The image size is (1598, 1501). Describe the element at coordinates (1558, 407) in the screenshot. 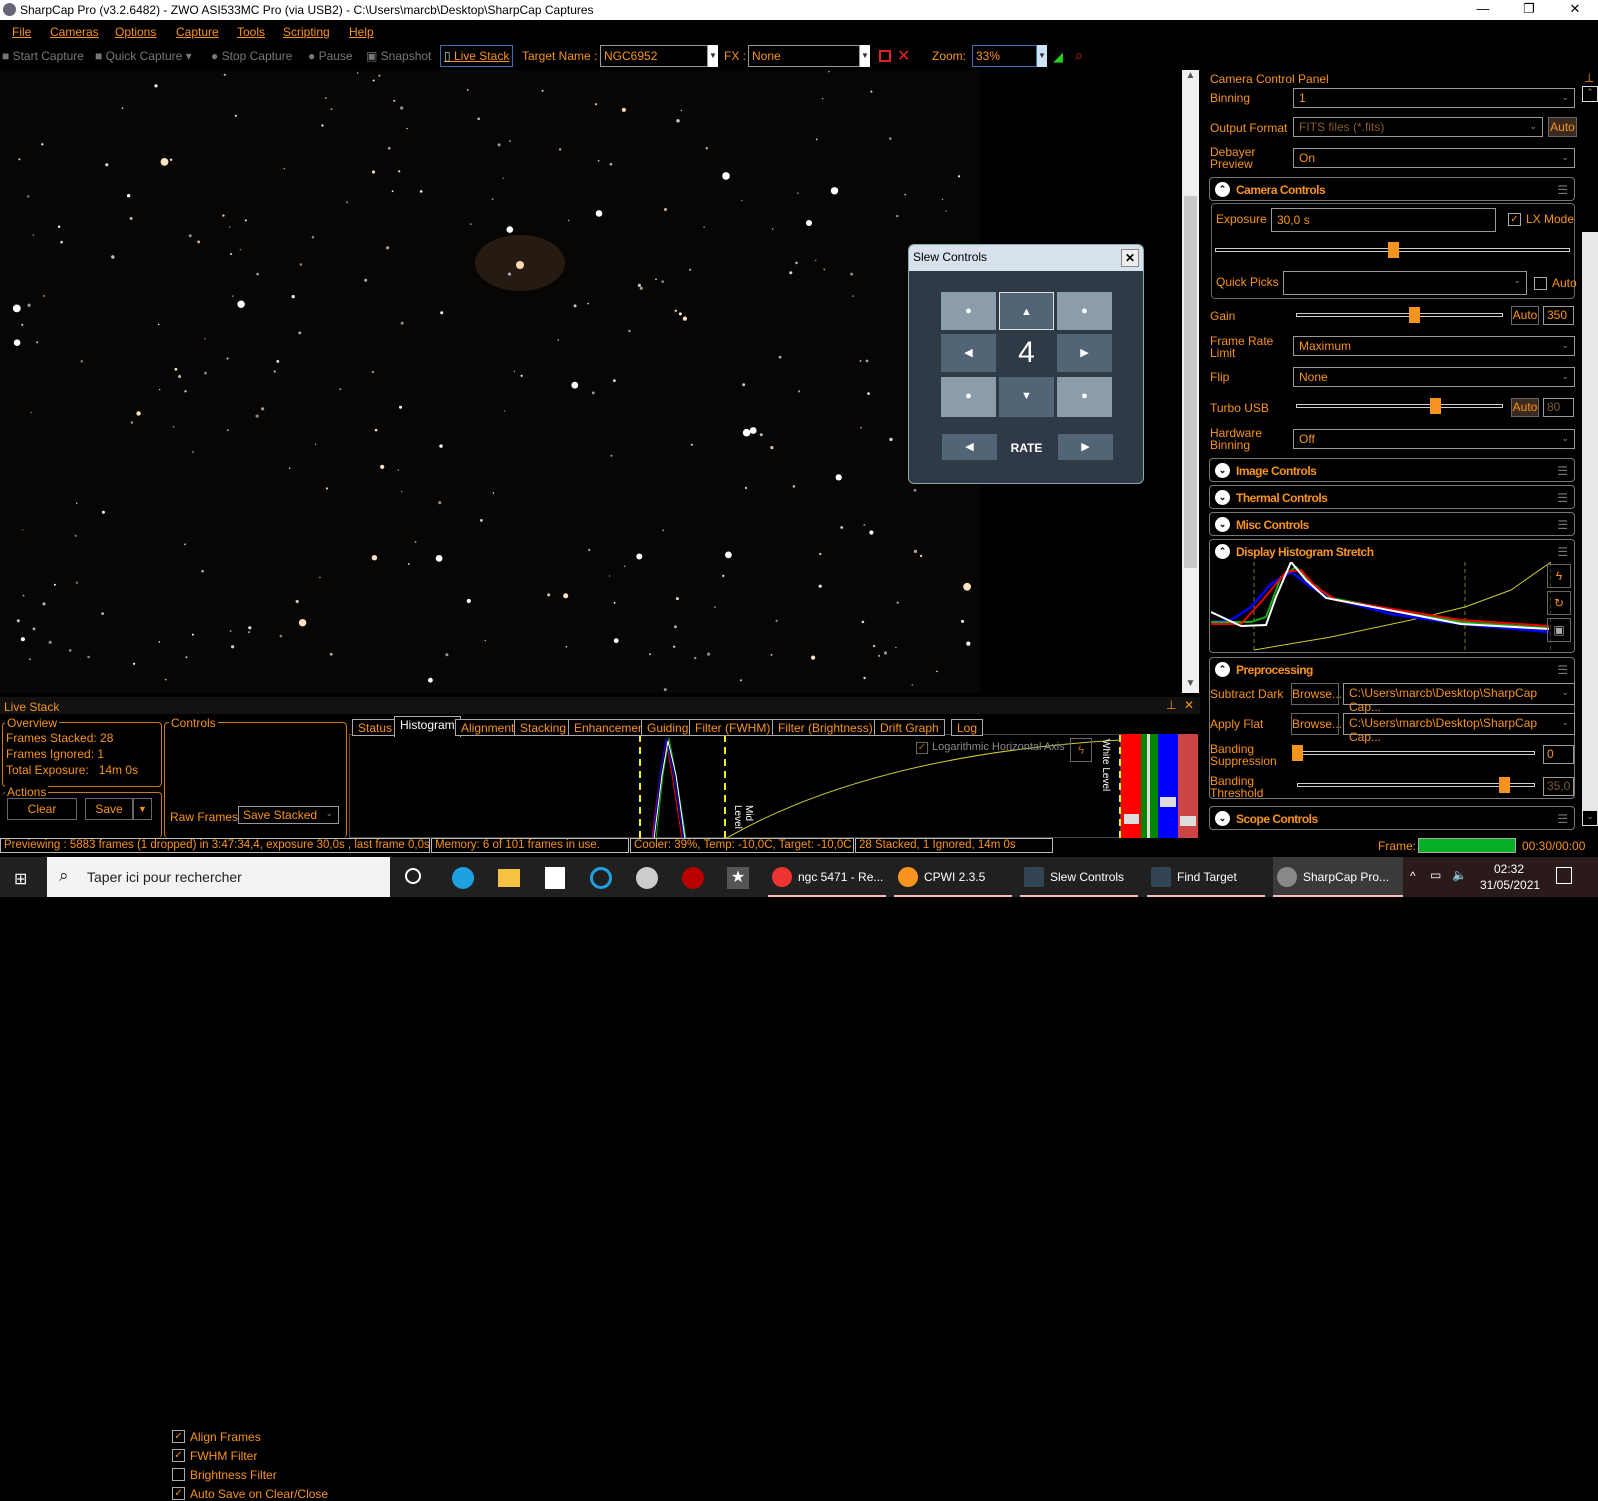

I see `turbo-usb-value-input: 80` at that location.